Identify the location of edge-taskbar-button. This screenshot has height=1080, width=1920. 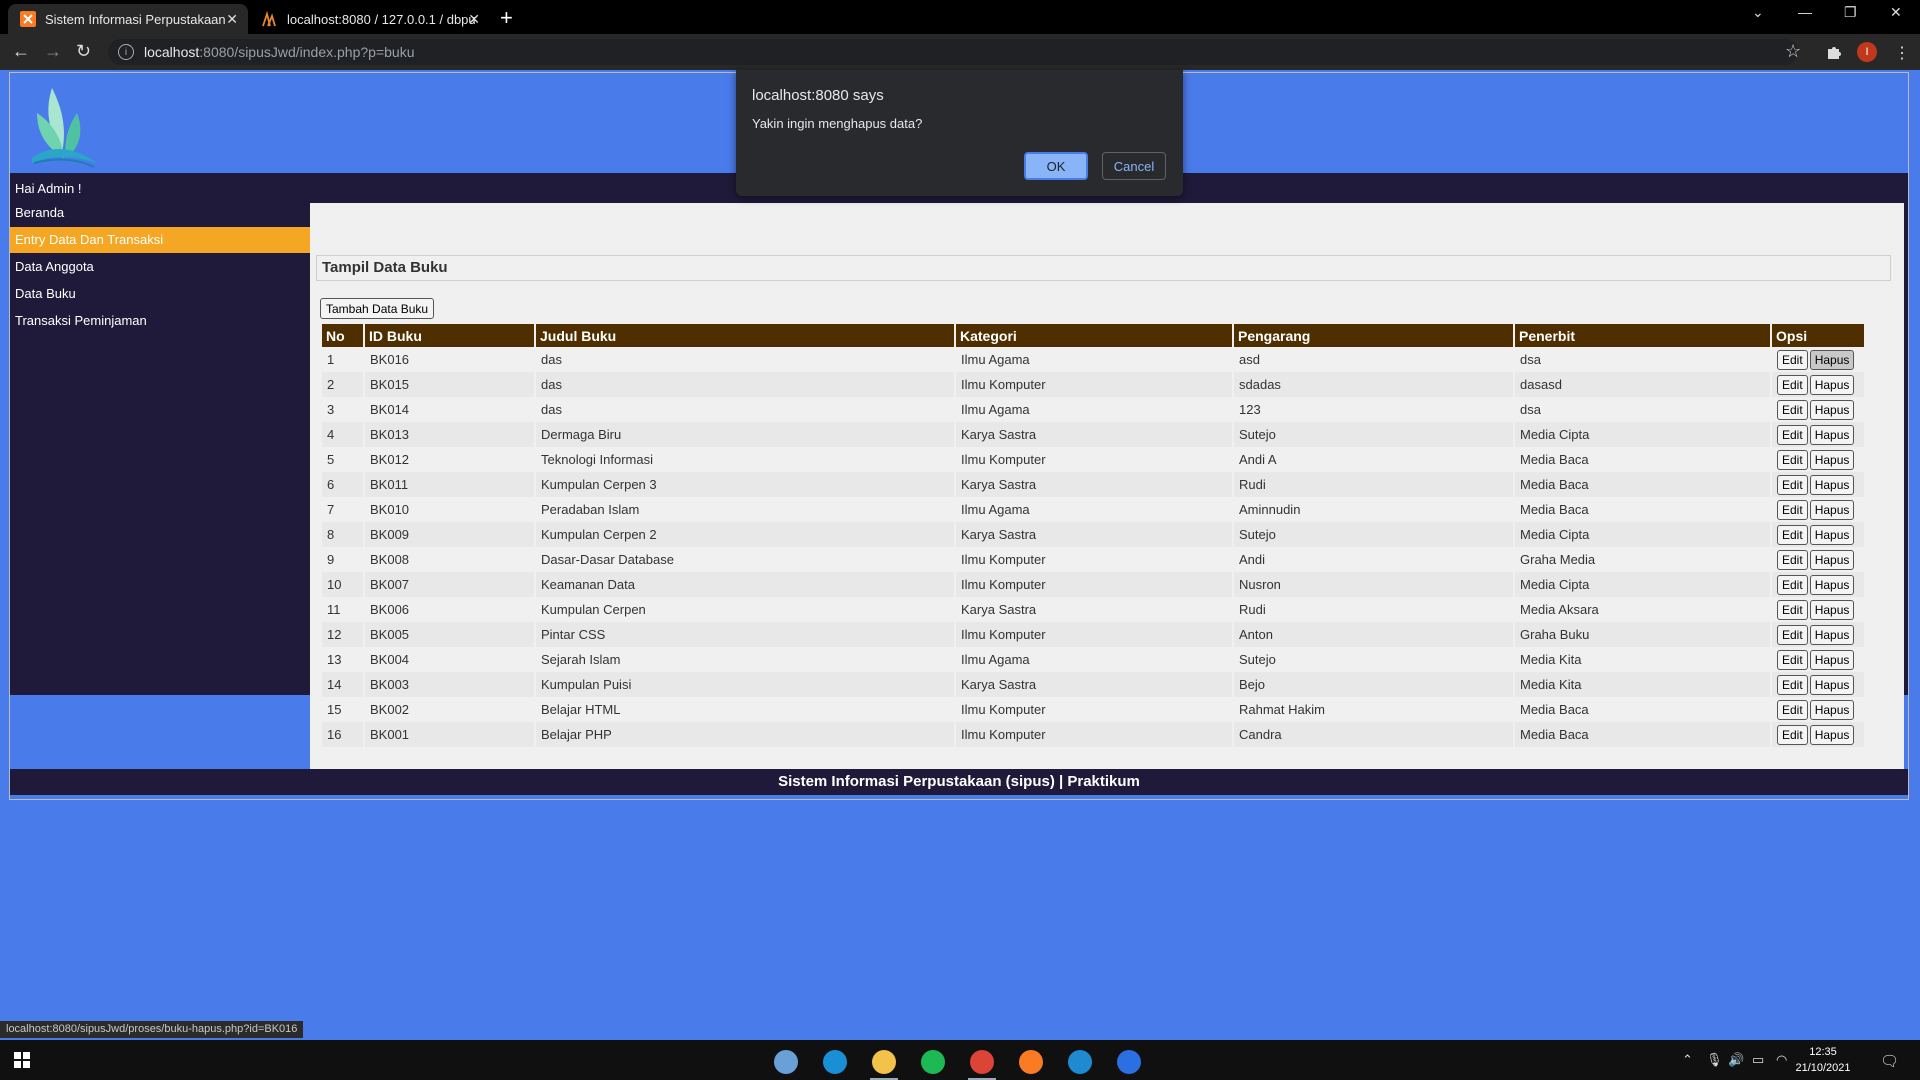
(835, 1062).